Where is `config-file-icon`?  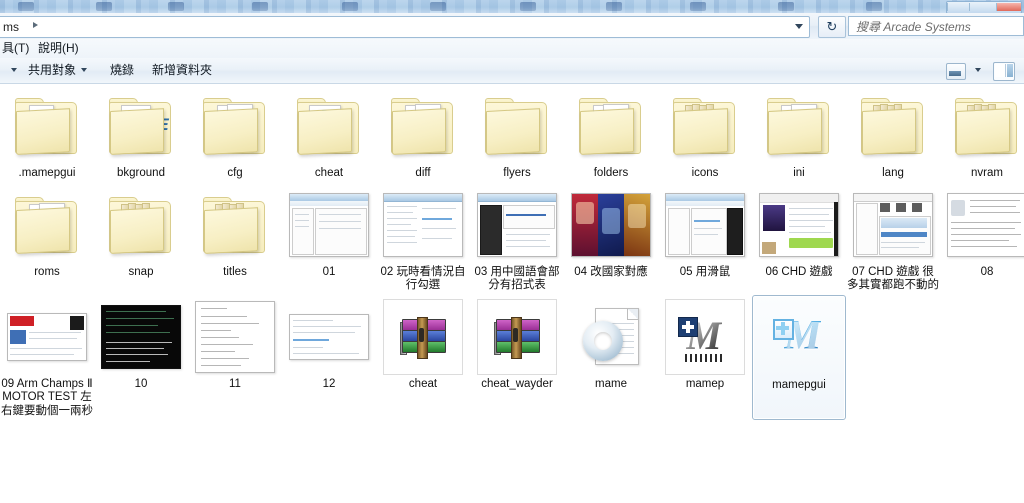 config-file-icon is located at coordinates (611, 337).